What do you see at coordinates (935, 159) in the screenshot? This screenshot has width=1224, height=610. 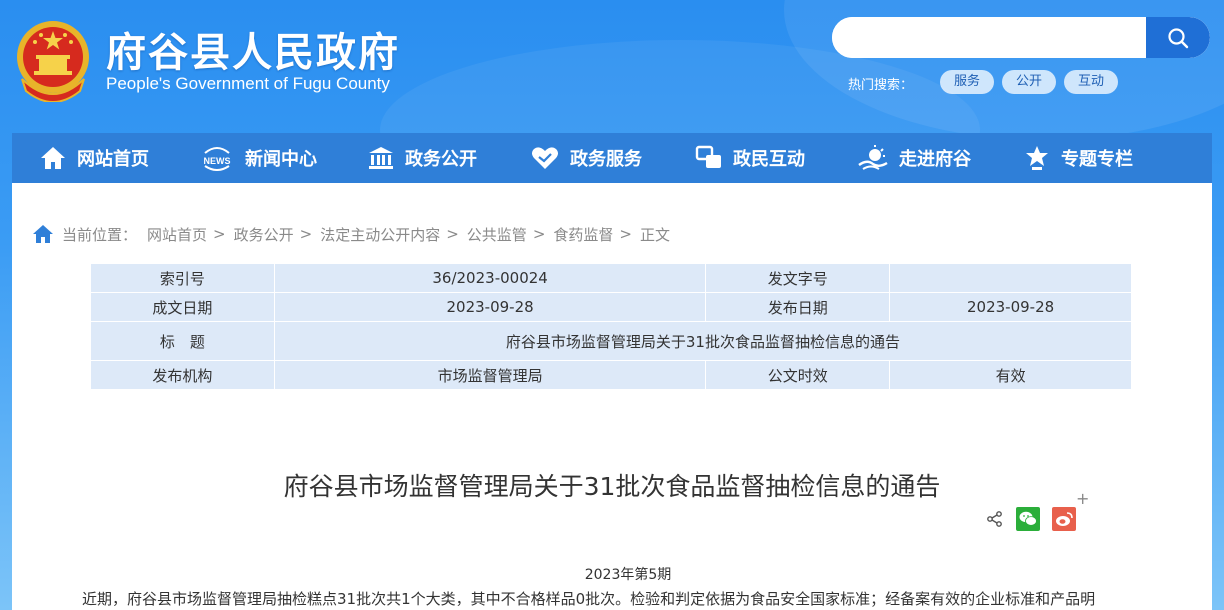 I see `nav-label: 走进府谷` at bounding box center [935, 159].